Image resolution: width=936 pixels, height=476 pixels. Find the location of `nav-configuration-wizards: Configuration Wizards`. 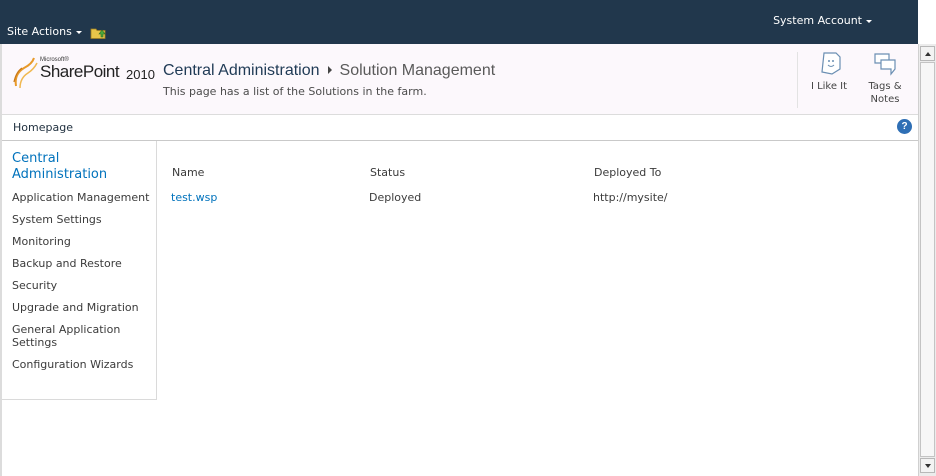

nav-configuration-wizards: Configuration Wizards is located at coordinates (83, 364).